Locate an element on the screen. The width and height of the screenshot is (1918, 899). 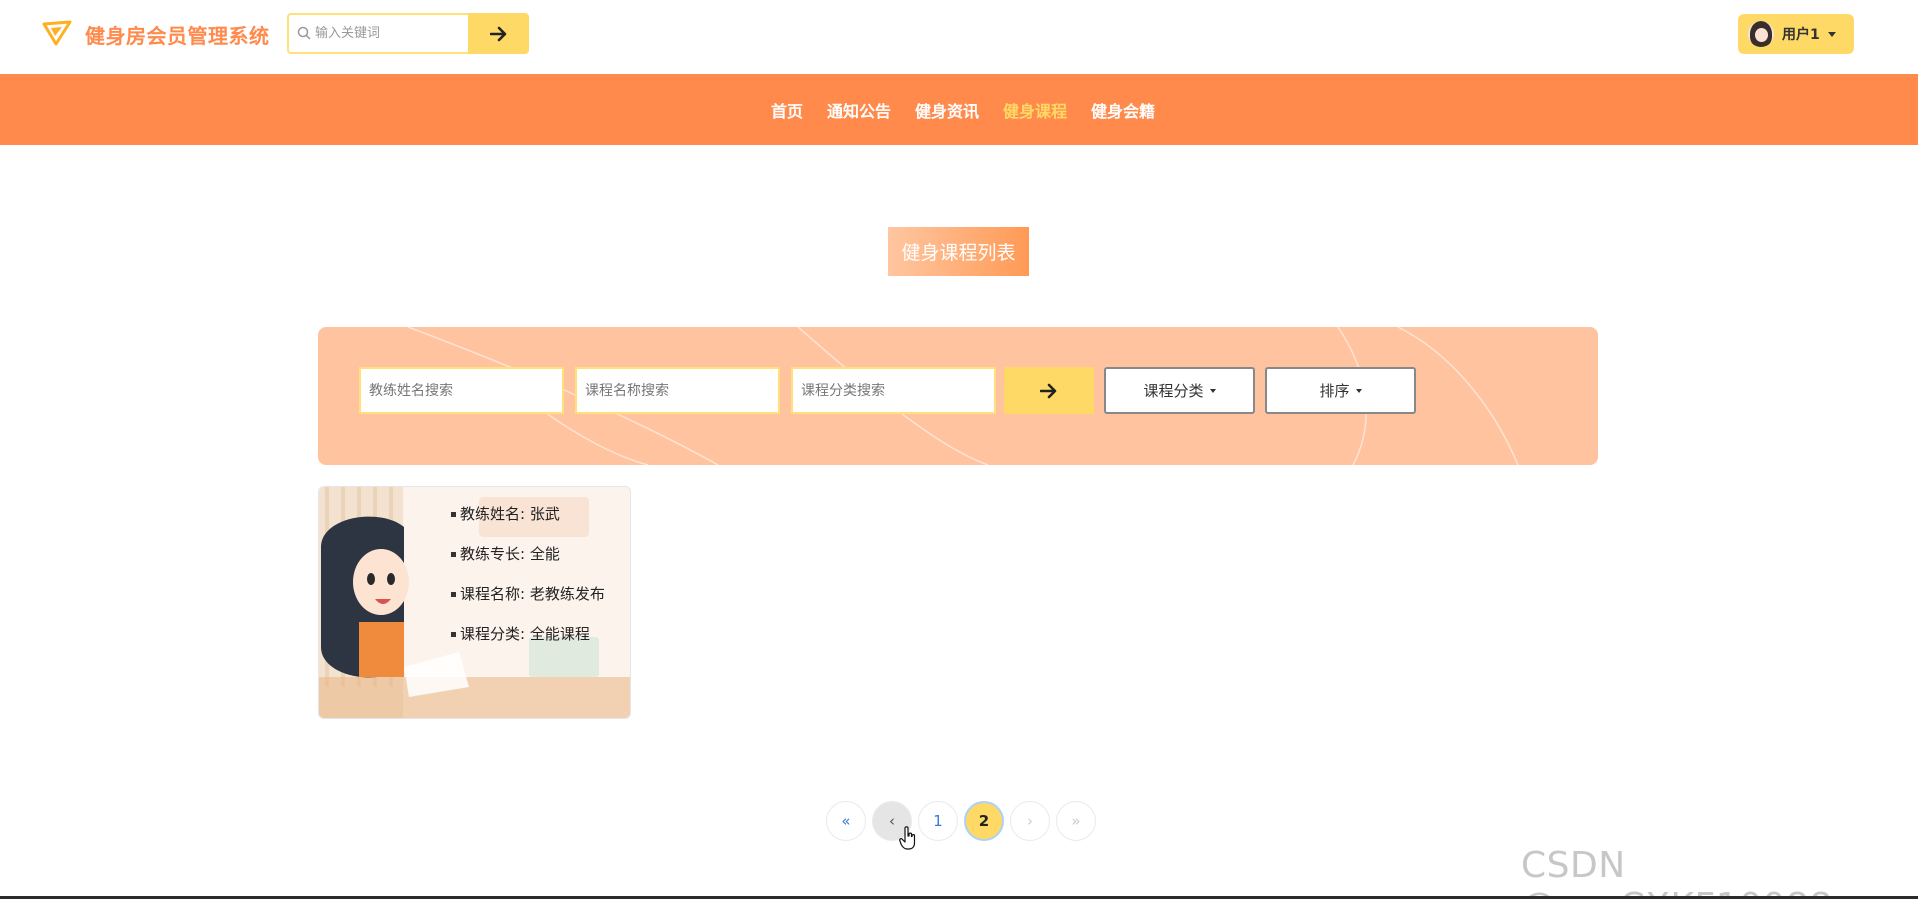
hand-cursor-icon is located at coordinates (907, 838).